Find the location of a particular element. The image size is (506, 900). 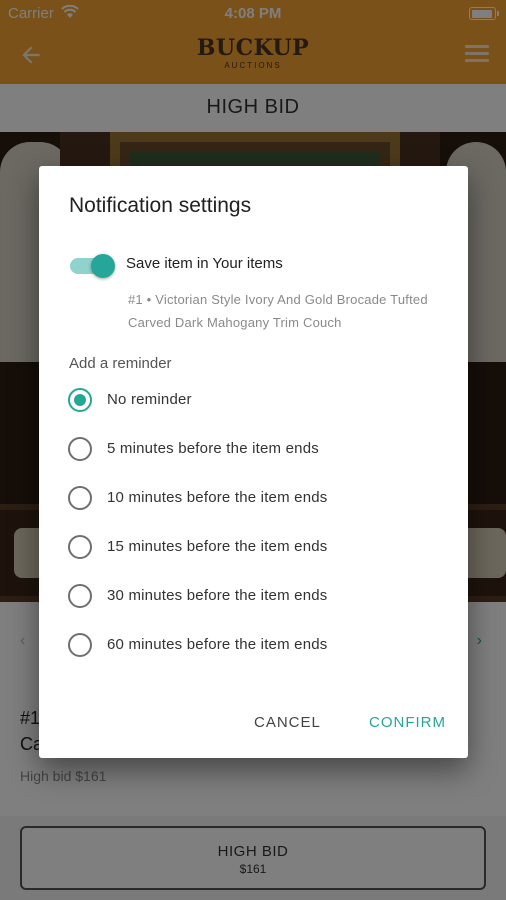

reminder-option-5-min: 5 minutes before the item ends is located at coordinates (258, 450).